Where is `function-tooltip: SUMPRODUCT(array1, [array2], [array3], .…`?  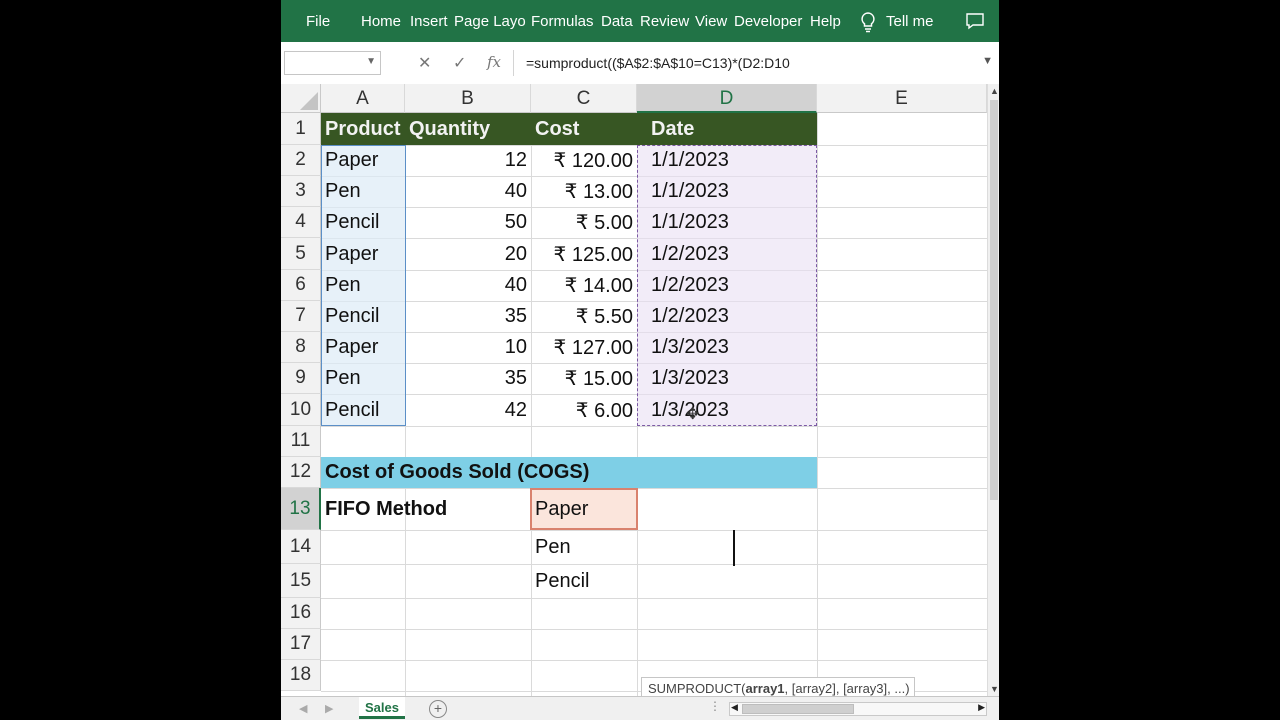 function-tooltip: SUMPRODUCT(array1, [array2], [array3], .… is located at coordinates (778, 687).